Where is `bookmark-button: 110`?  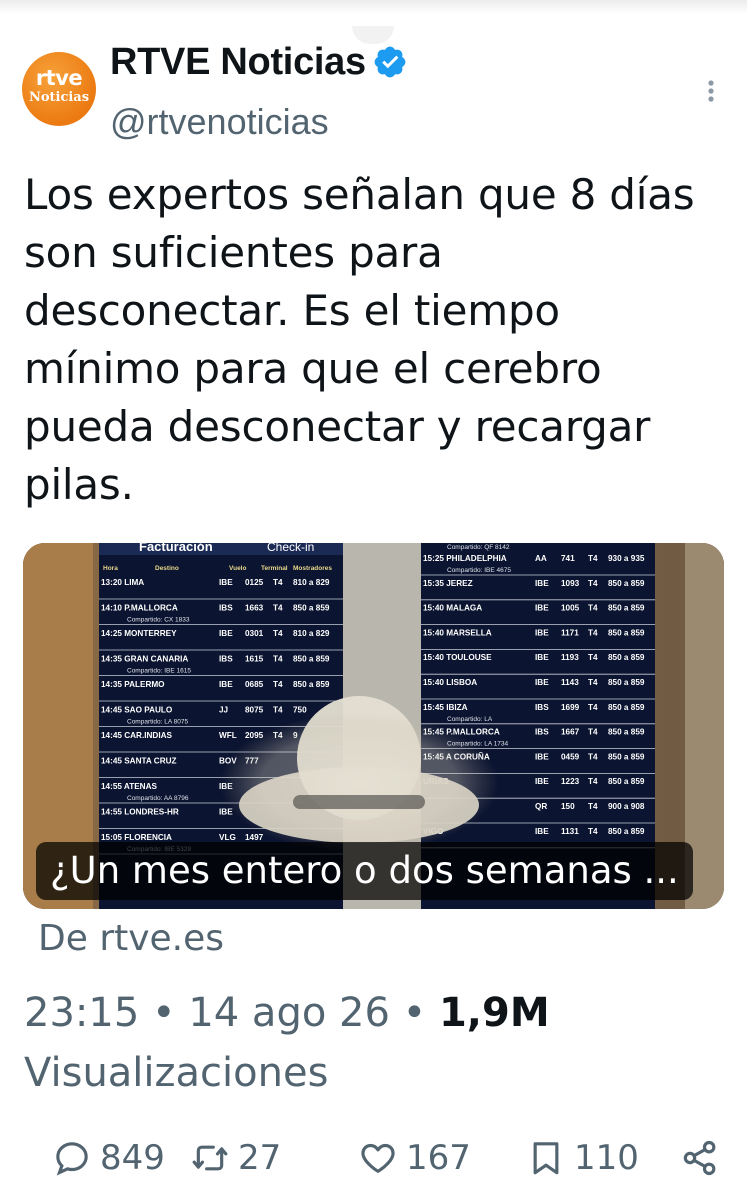 bookmark-button: 110 is located at coordinates (582, 1158).